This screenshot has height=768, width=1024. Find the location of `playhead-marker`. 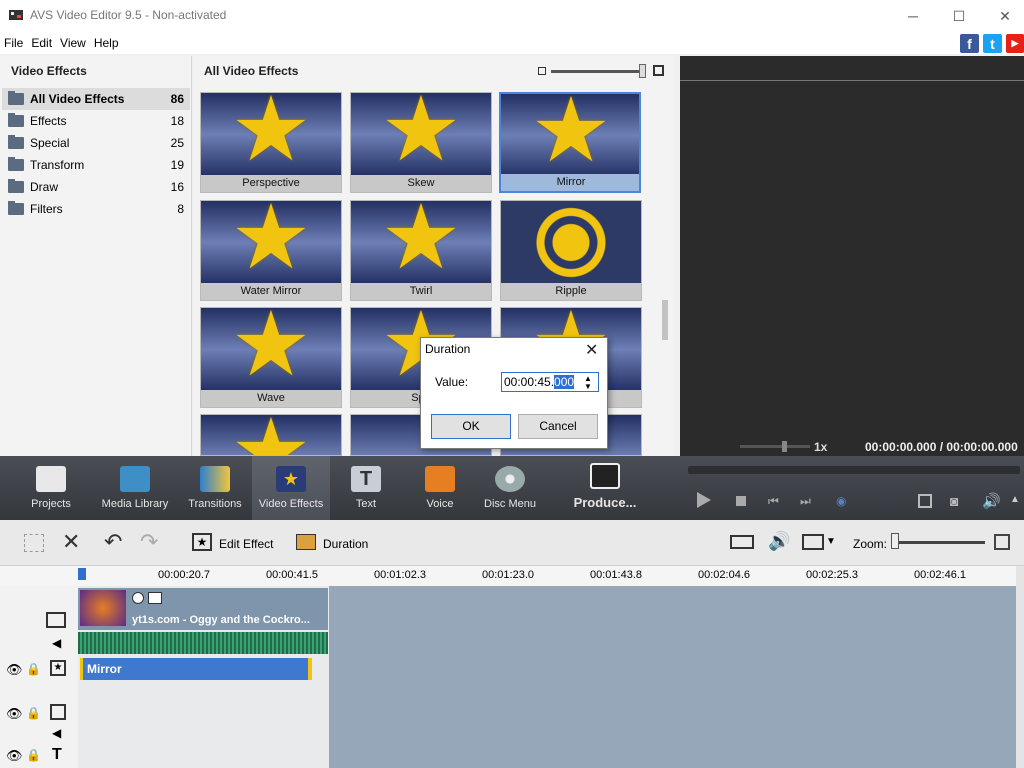

playhead-marker is located at coordinates (82, 574).